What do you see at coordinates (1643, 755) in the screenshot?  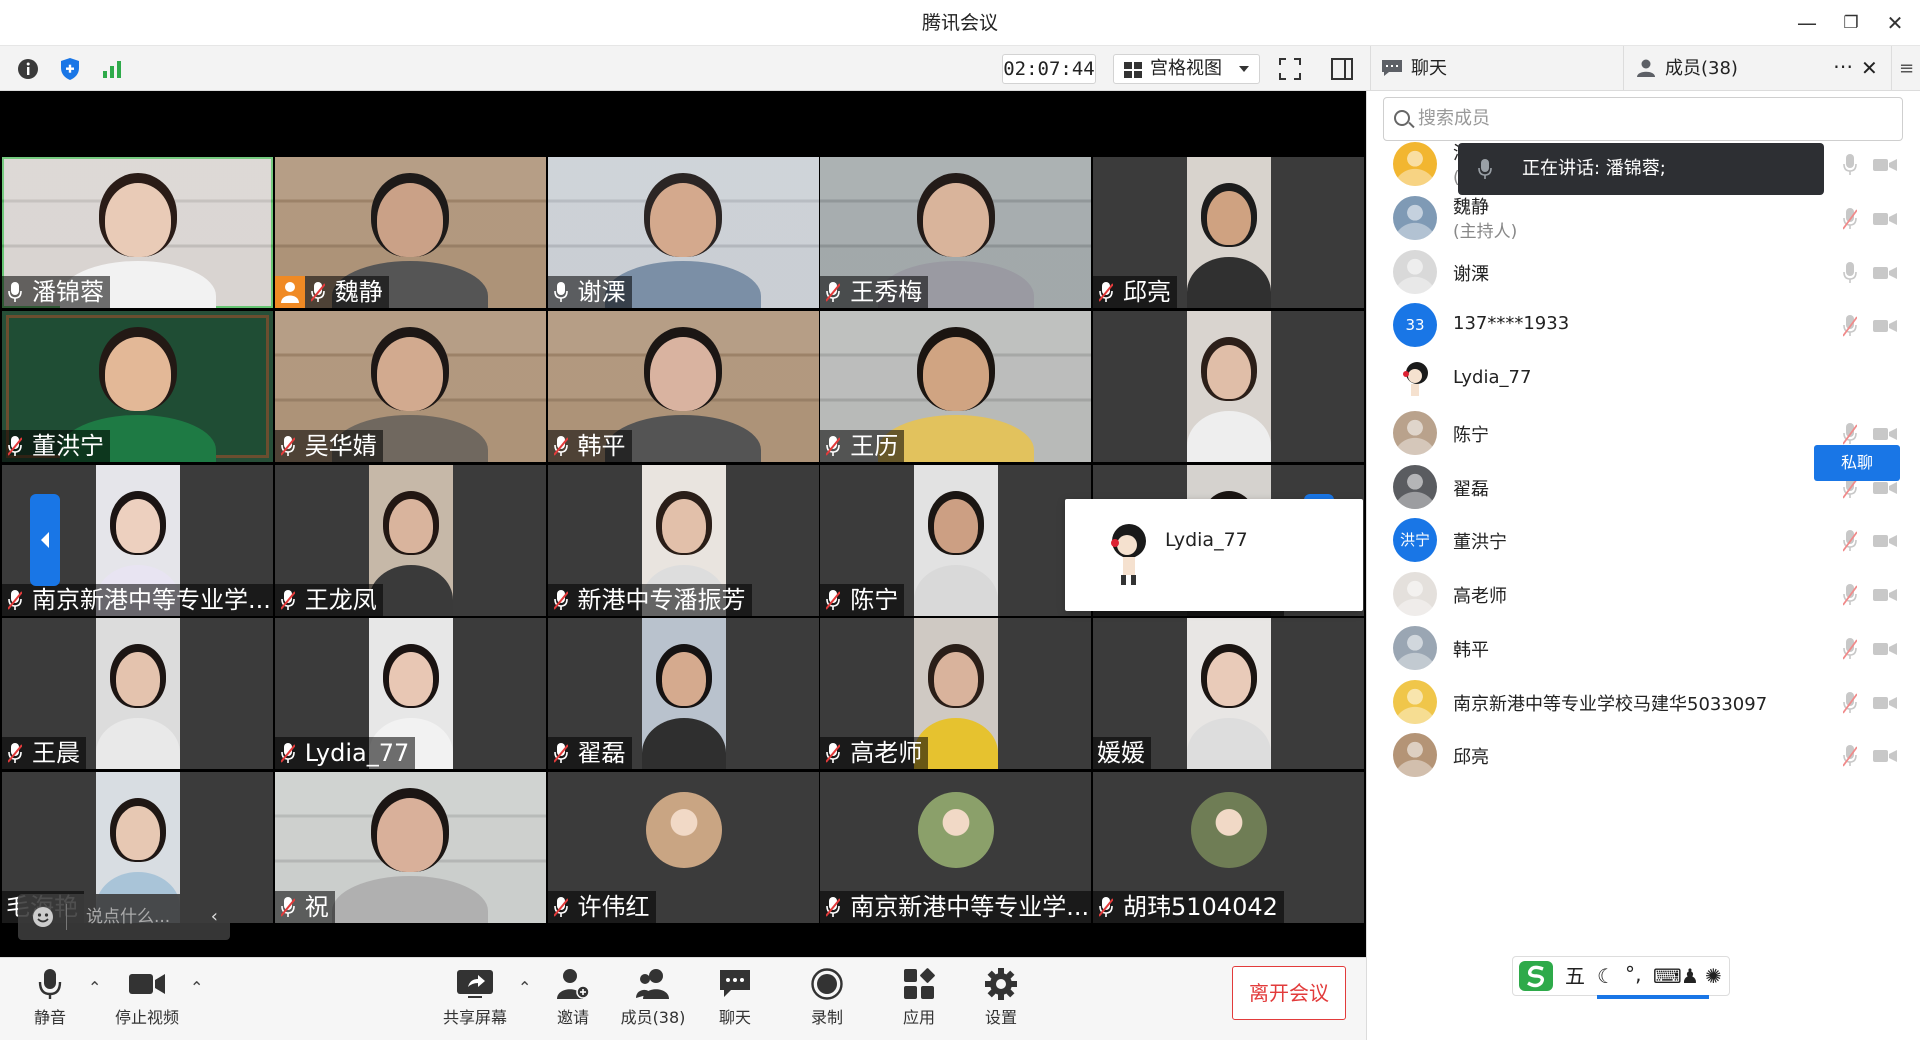 I see `member-list-item: 邱亮` at bounding box center [1643, 755].